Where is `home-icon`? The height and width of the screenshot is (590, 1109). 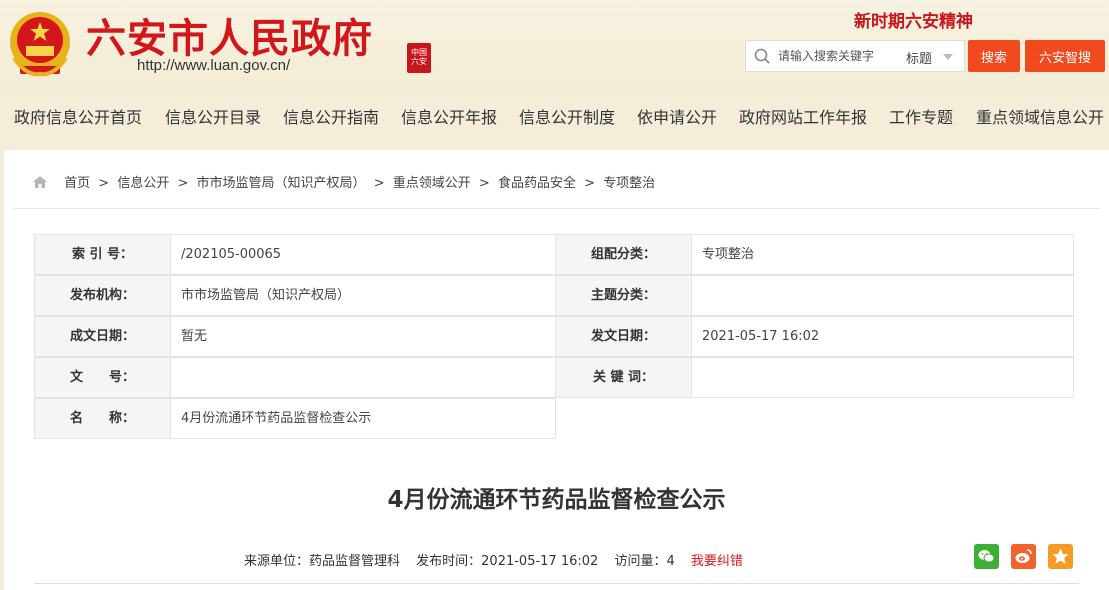 home-icon is located at coordinates (40, 182).